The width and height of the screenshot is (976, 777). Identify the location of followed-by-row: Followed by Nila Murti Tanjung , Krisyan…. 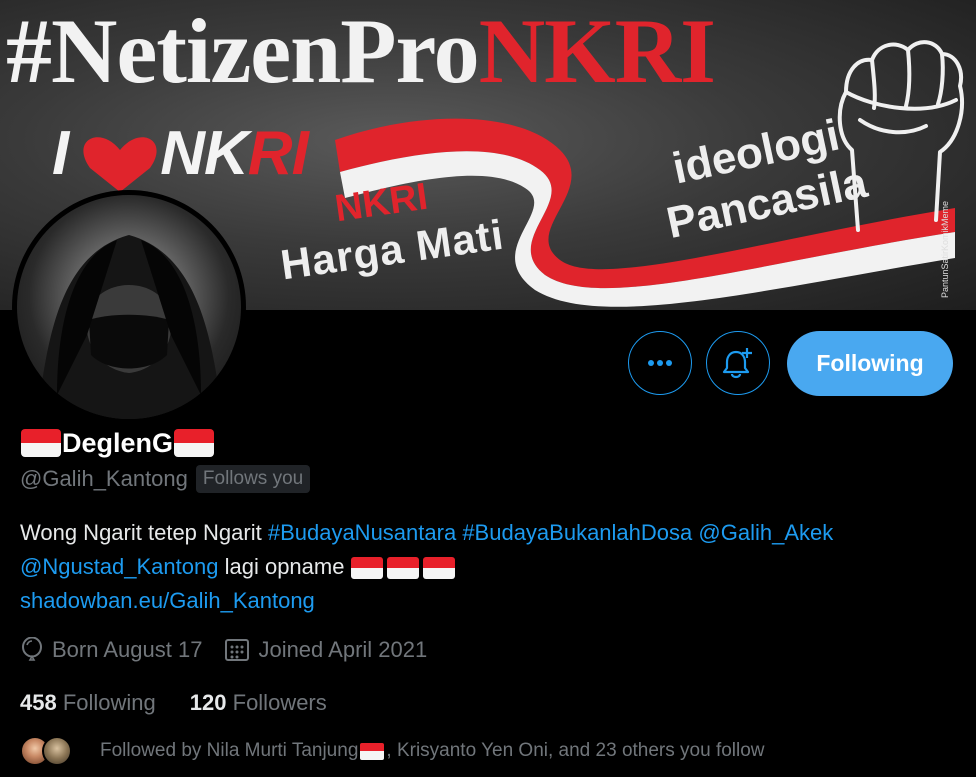
(392, 751).